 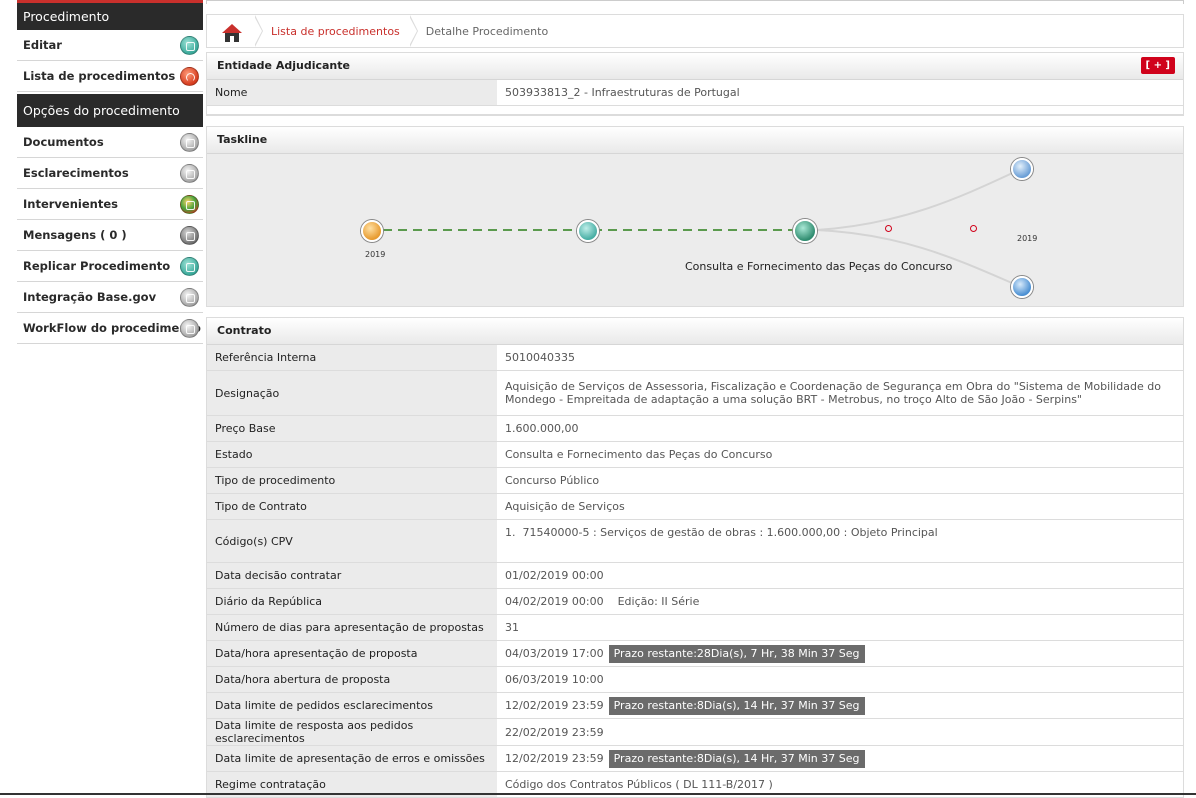 What do you see at coordinates (90, 297) in the screenshot?
I see `sidebar-item-label: Integração Base.gov` at bounding box center [90, 297].